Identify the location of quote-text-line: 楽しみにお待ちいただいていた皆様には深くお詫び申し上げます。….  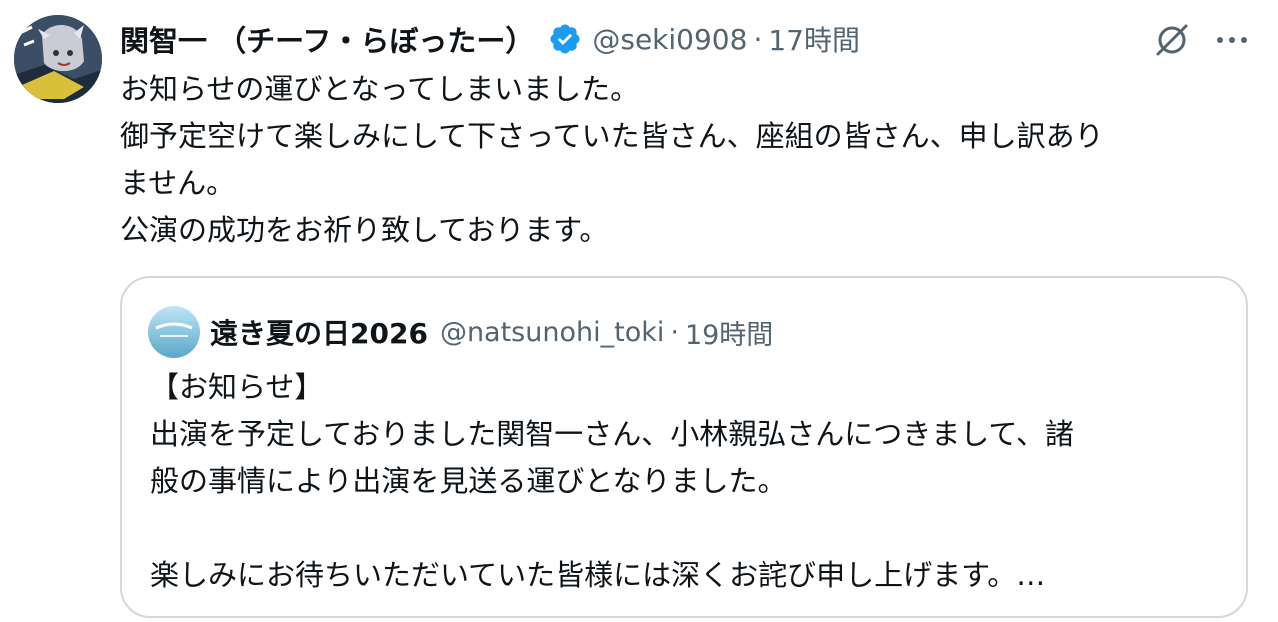
(598, 575).